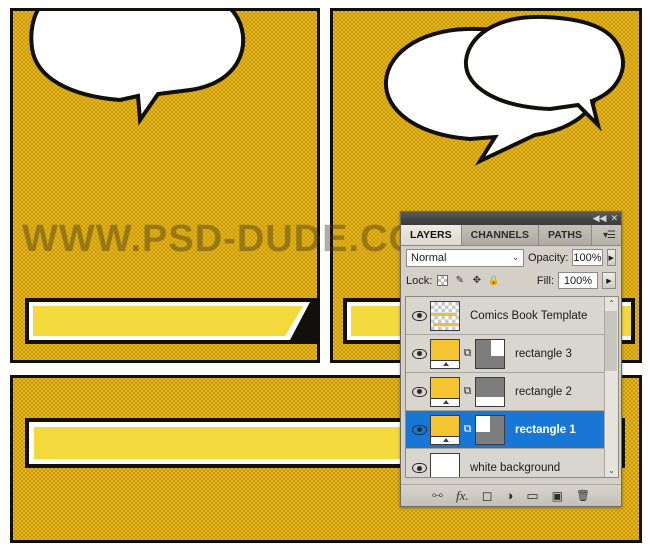 This screenshot has height=560, width=650. I want to click on lock-fill-row: Lock: ✎ ✥ 🔒 Fill: 100% ▶, so click(511, 280).